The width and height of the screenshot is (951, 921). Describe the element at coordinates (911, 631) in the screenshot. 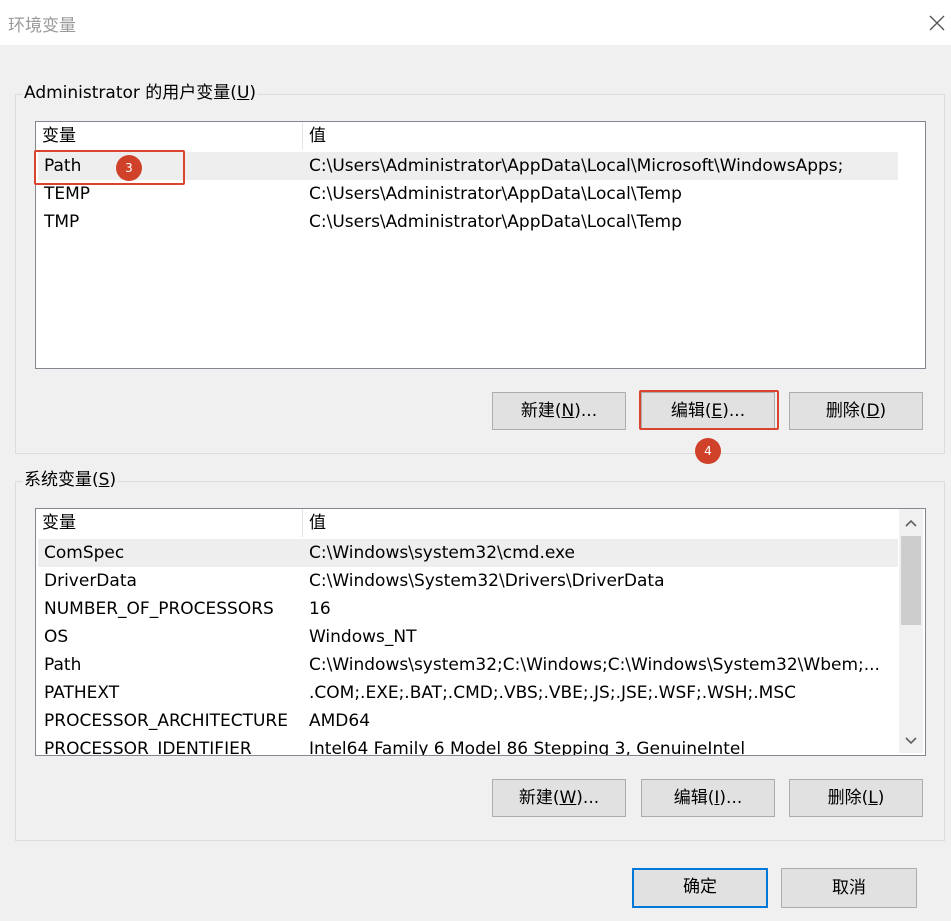

I see `vertical-scrollbar` at that location.